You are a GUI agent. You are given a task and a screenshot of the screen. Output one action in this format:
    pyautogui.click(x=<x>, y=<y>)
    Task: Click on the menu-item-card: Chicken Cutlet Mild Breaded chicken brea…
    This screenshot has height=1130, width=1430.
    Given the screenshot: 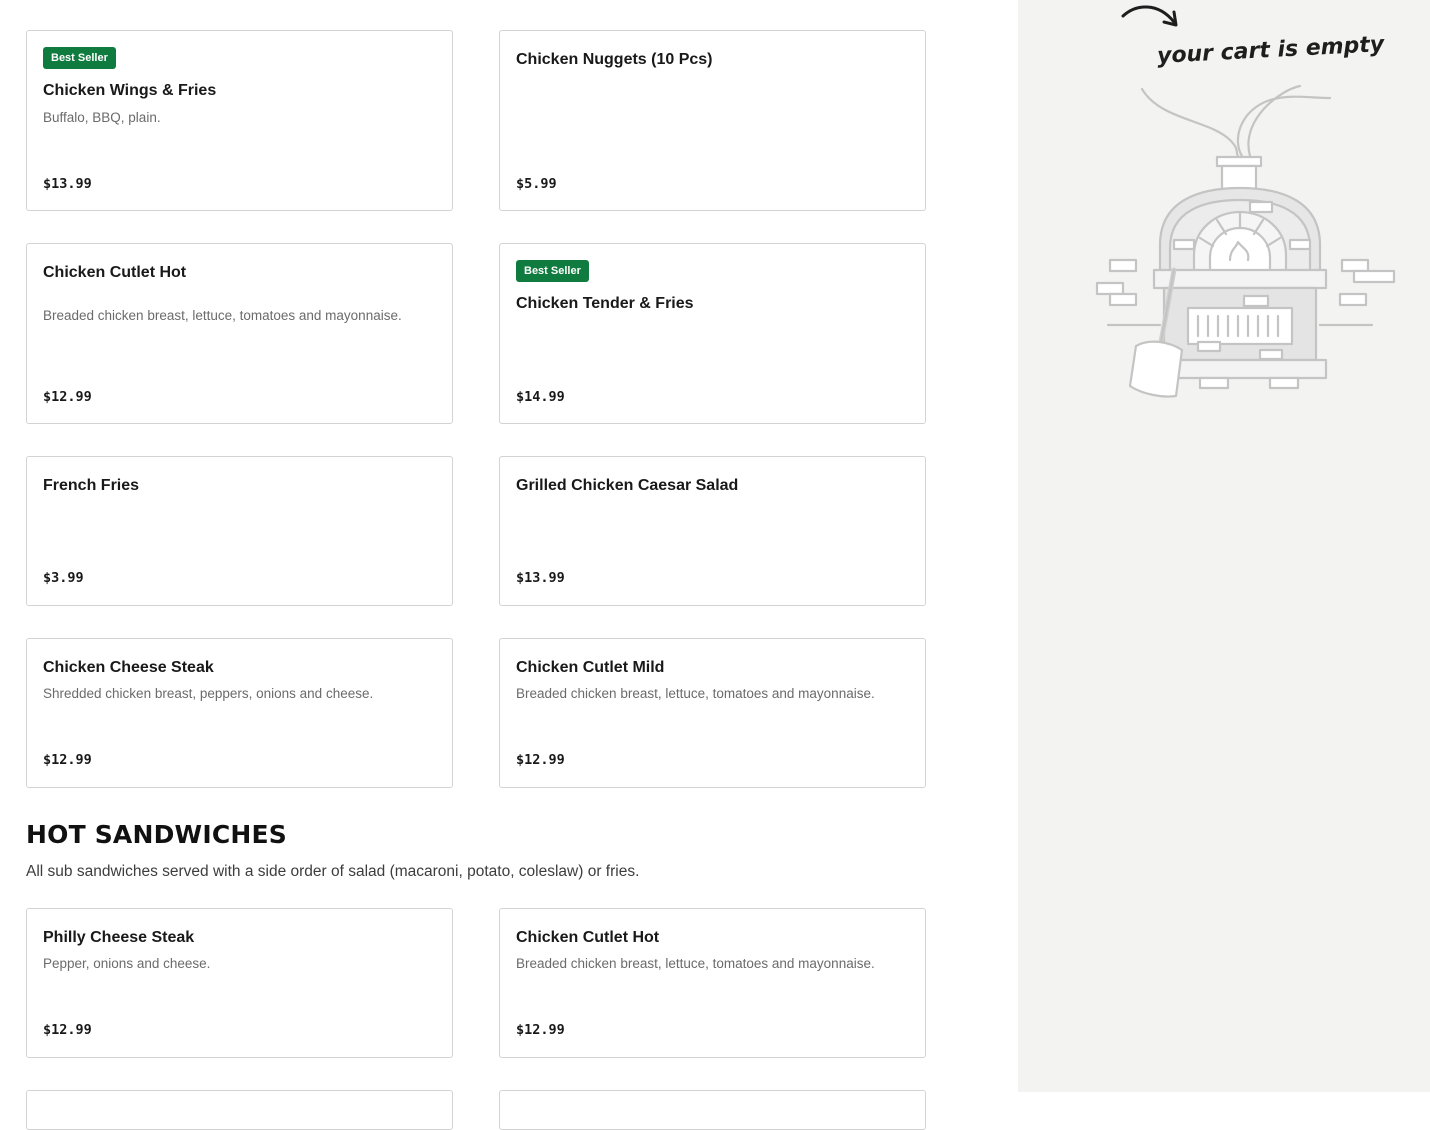 What is the action you would take?
    pyautogui.click(x=712, y=713)
    